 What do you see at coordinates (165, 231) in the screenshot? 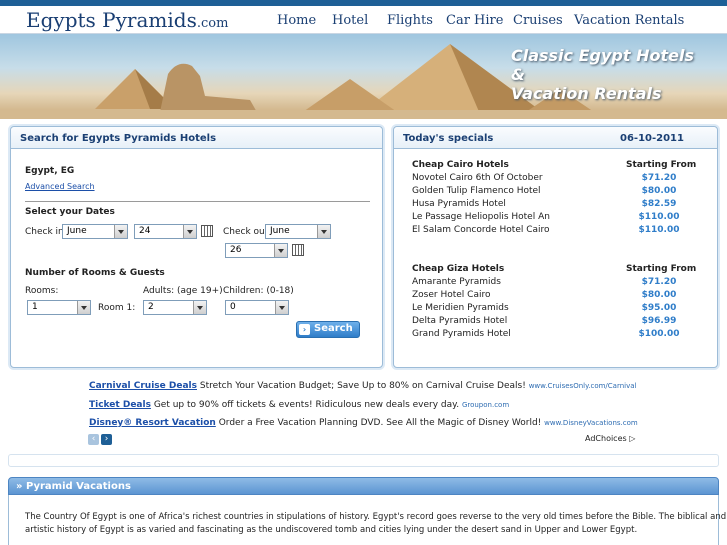
I see `checkin-day-select: 24` at bounding box center [165, 231].